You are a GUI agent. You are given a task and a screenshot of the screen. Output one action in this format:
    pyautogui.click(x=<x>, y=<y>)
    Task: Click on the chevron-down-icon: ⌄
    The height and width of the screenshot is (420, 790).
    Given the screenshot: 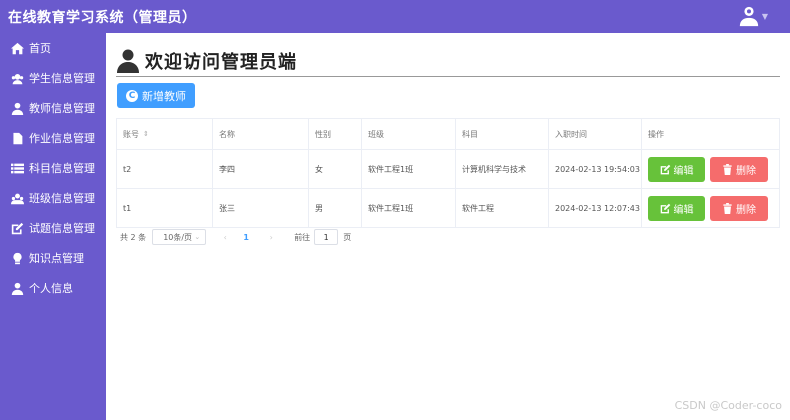 What is the action you would take?
    pyautogui.click(x=197, y=237)
    